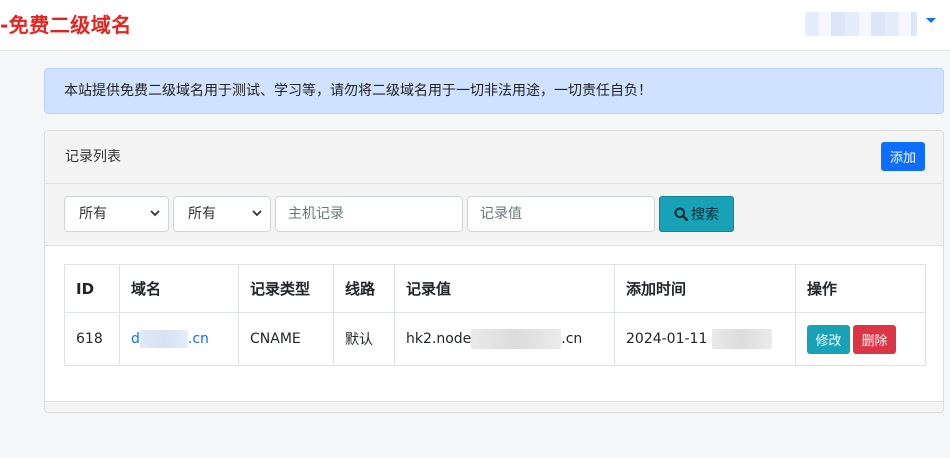  I want to click on cell-line: 默认, so click(364, 339).